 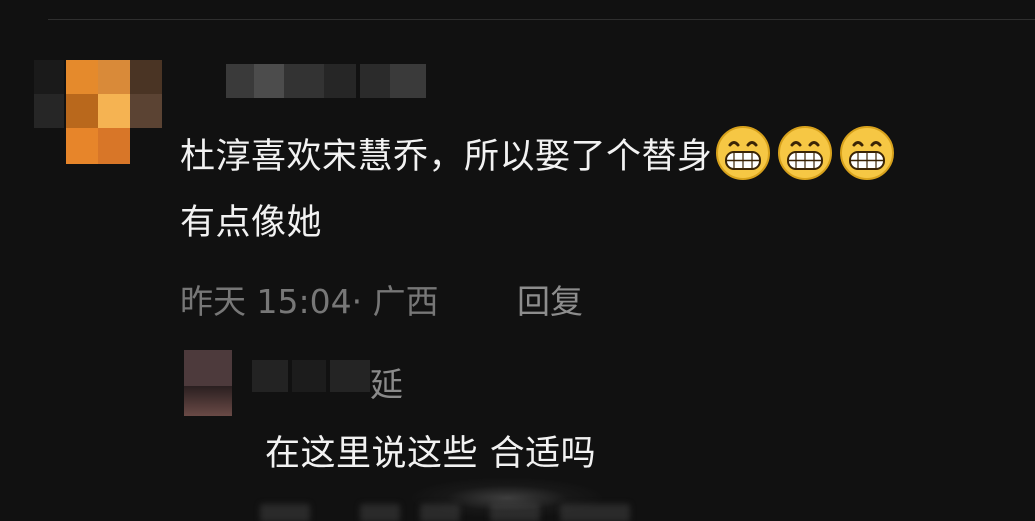 What do you see at coordinates (266, 301) in the screenshot?
I see `timestamp: 昨天 15:04` at bounding box center [266, 301].